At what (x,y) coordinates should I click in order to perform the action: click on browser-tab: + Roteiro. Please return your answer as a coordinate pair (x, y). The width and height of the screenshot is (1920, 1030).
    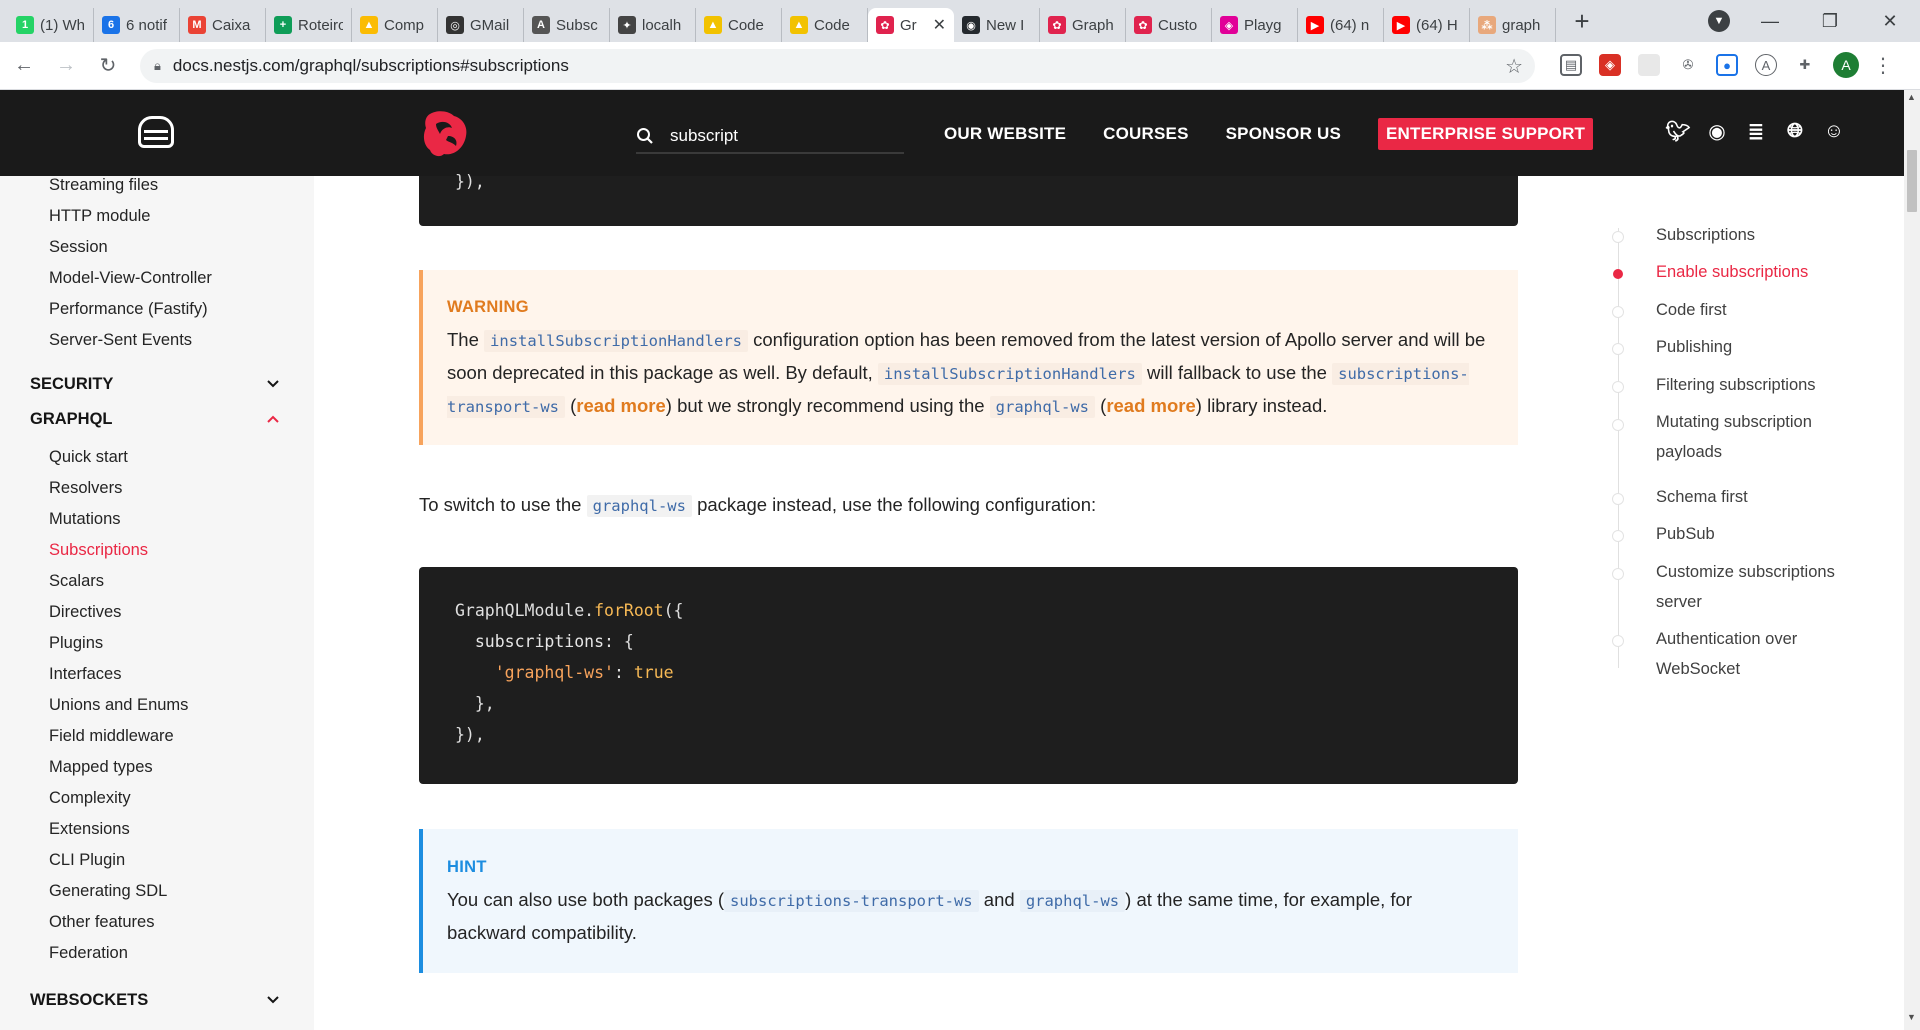
    Looking at the image, I should click on (309, 25).